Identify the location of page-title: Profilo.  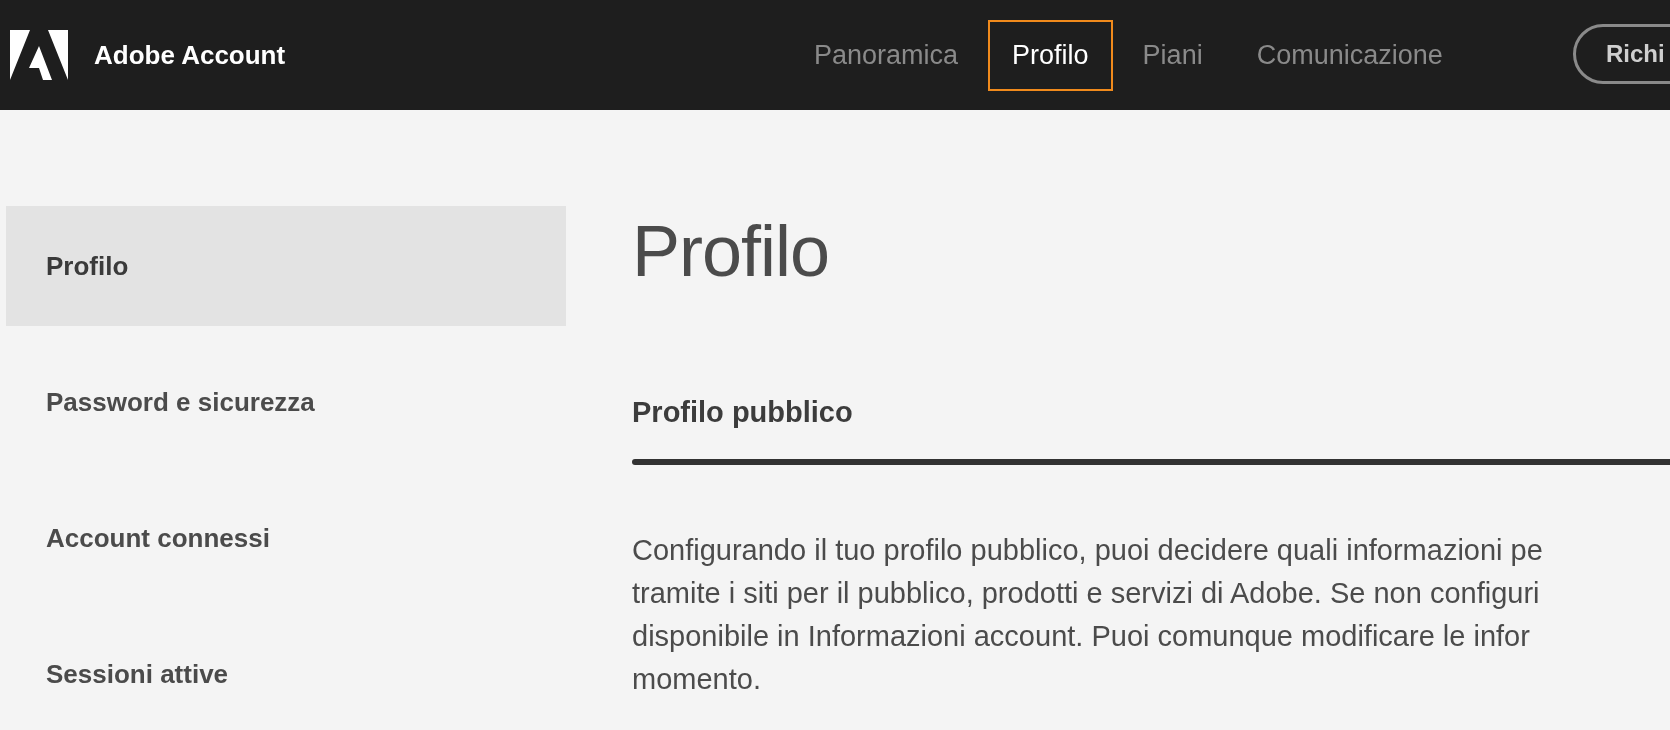
(731, 251).